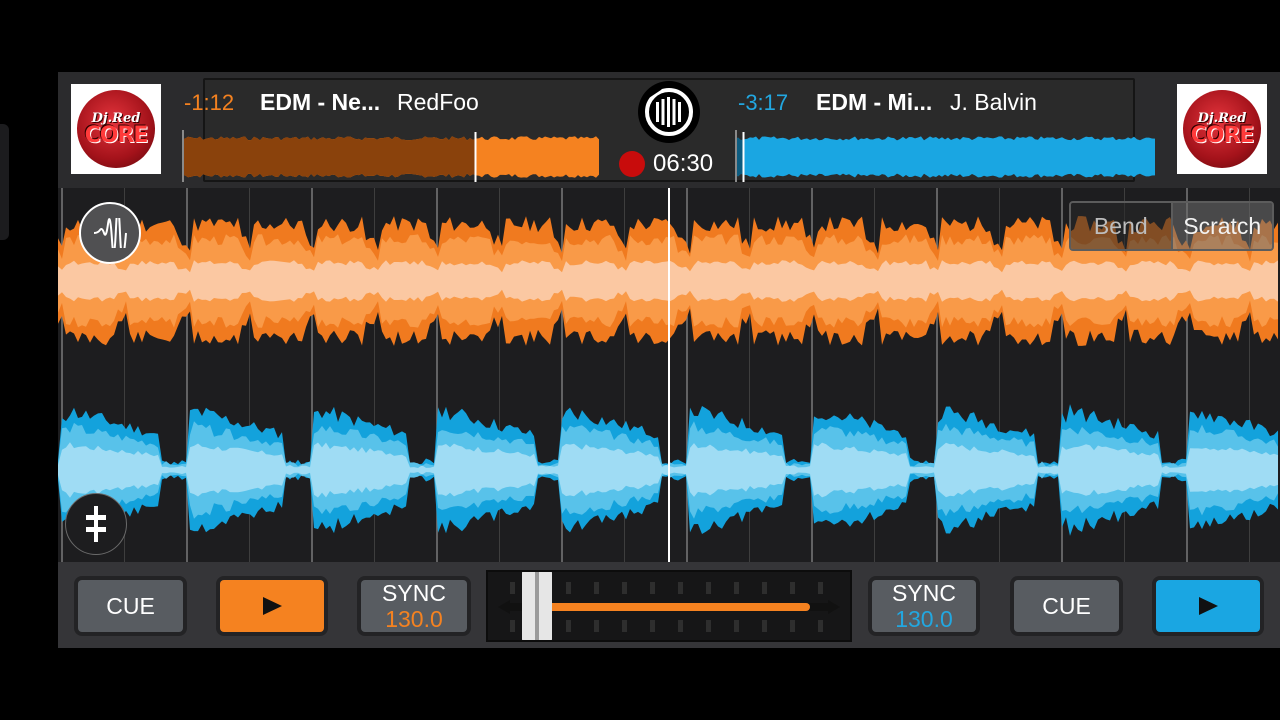 The height and width of the screenshot is (720, 1280). I want to click on deck-a-track-artist: RedFoo, so click(438, 102).